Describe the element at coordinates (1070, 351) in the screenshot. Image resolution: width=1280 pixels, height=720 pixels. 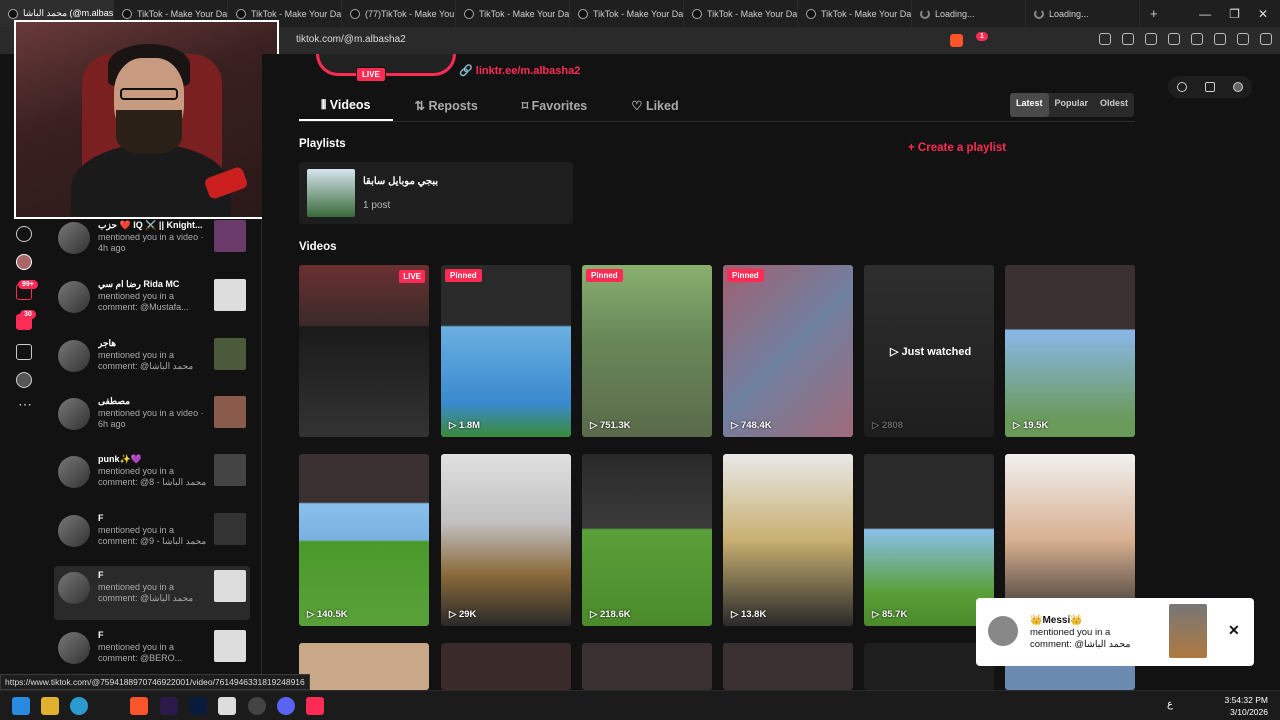
I see `video-card: ▷ 19.5K` at that location.